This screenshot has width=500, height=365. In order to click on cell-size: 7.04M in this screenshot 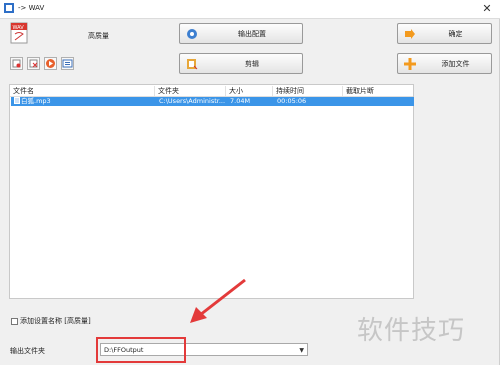, I will do `click(240, 101)`.